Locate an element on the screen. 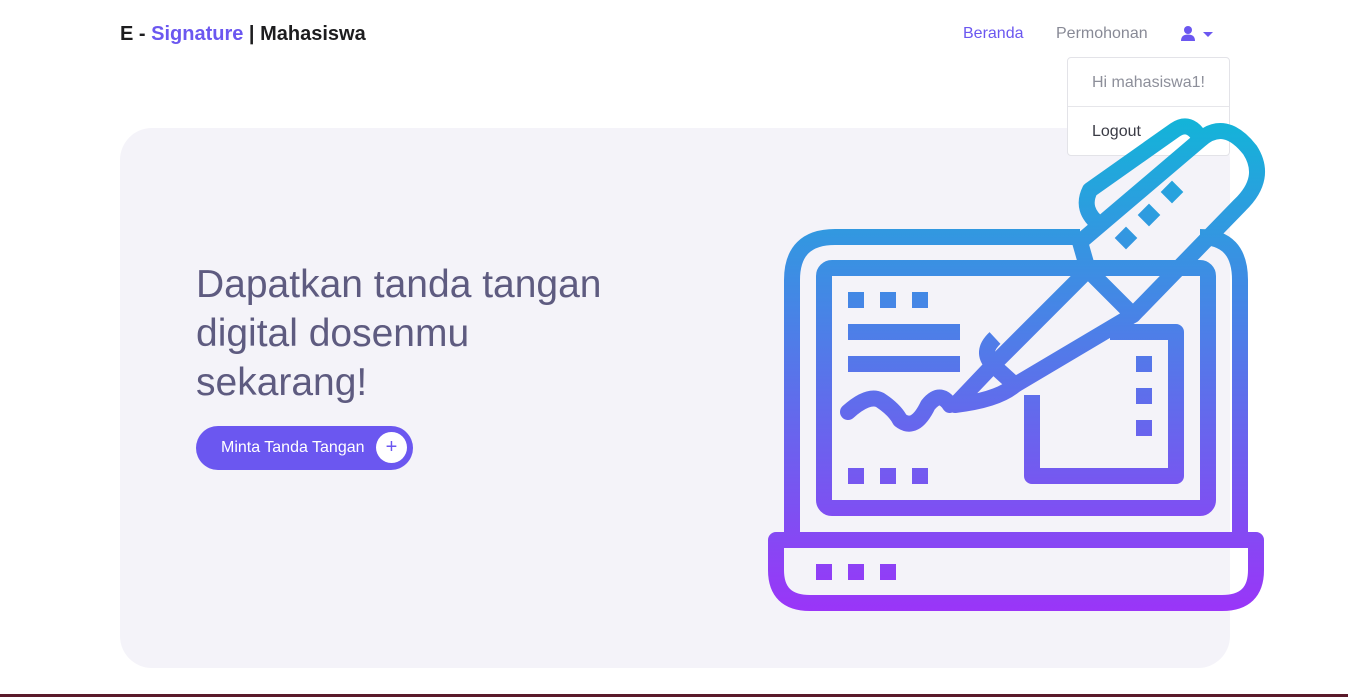  request-signature-label: Minta Tanda Tangan is located at coordinates (293, 447).